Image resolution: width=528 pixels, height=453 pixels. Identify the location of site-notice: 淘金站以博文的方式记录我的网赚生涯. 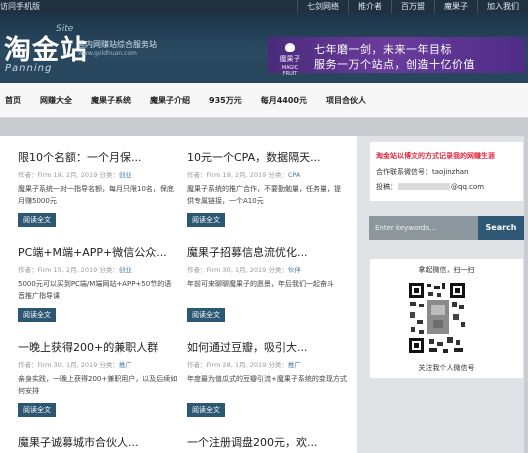
(435, 156).